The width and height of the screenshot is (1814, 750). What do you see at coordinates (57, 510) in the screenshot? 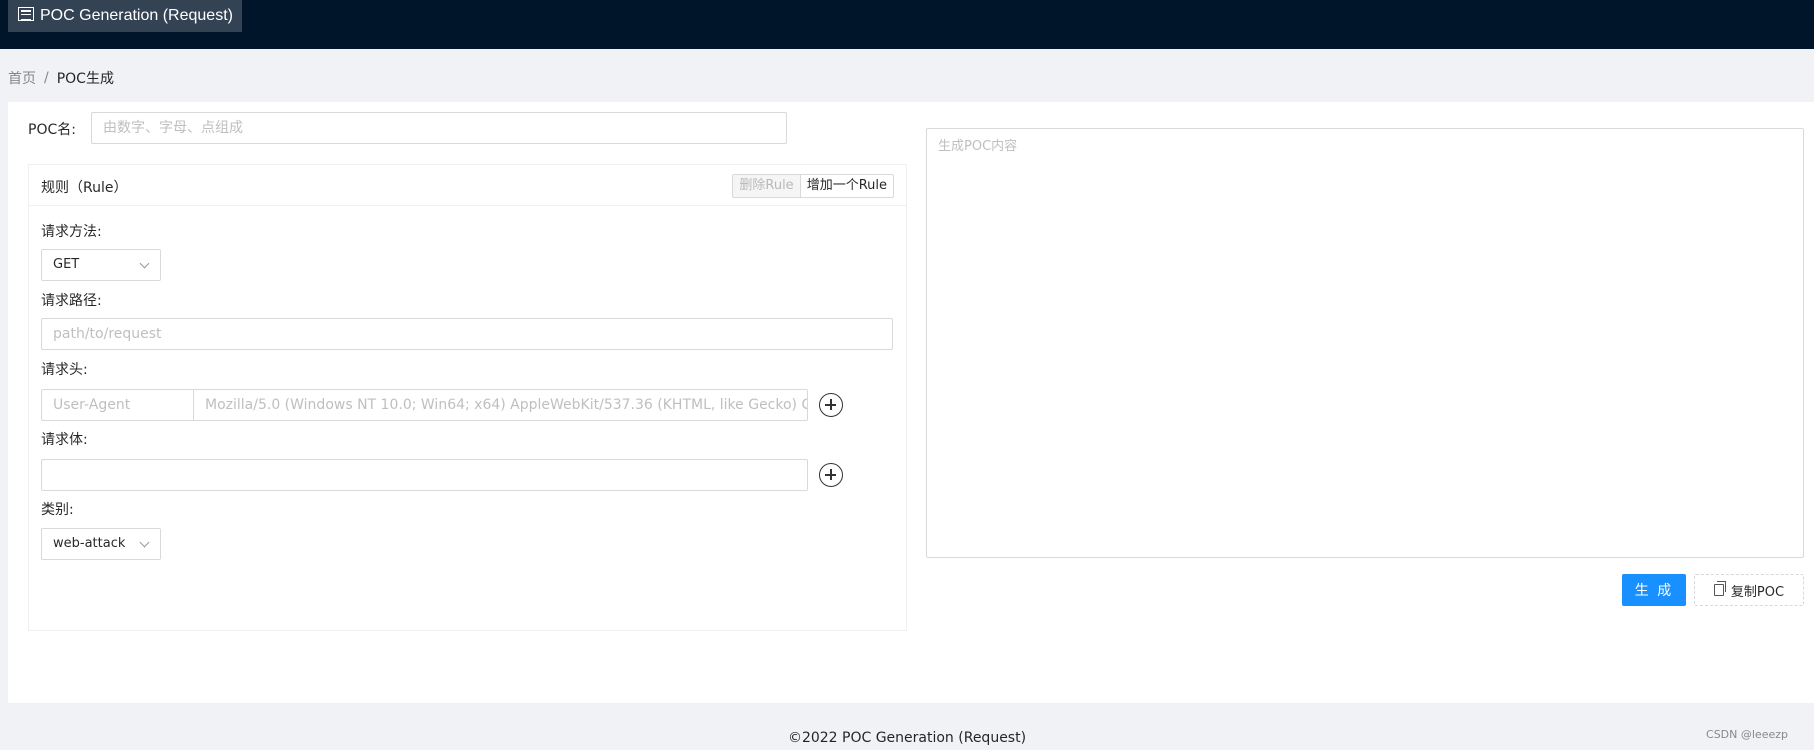
I see `category-label: 类别:` at bounding box center [57, 510].